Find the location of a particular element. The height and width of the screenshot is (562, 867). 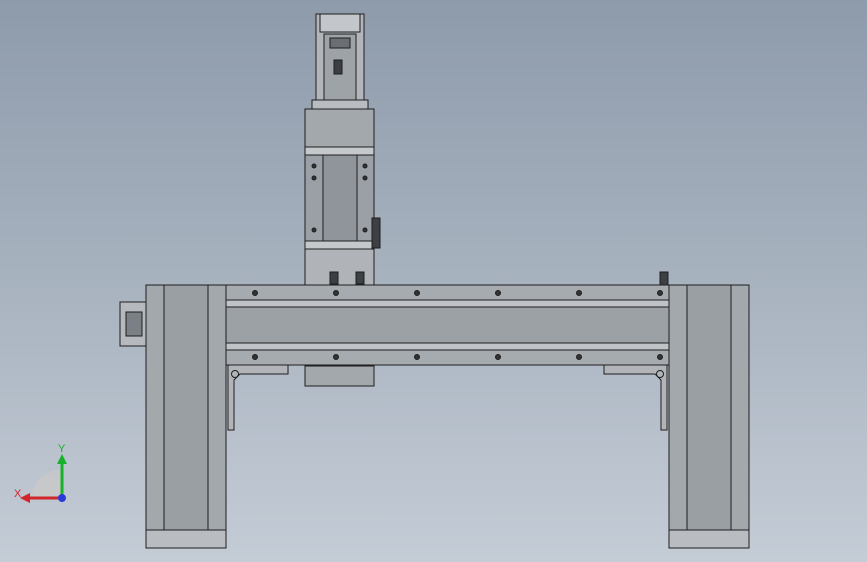

x-axis-arrowhead is located at coordinates (25, 498).